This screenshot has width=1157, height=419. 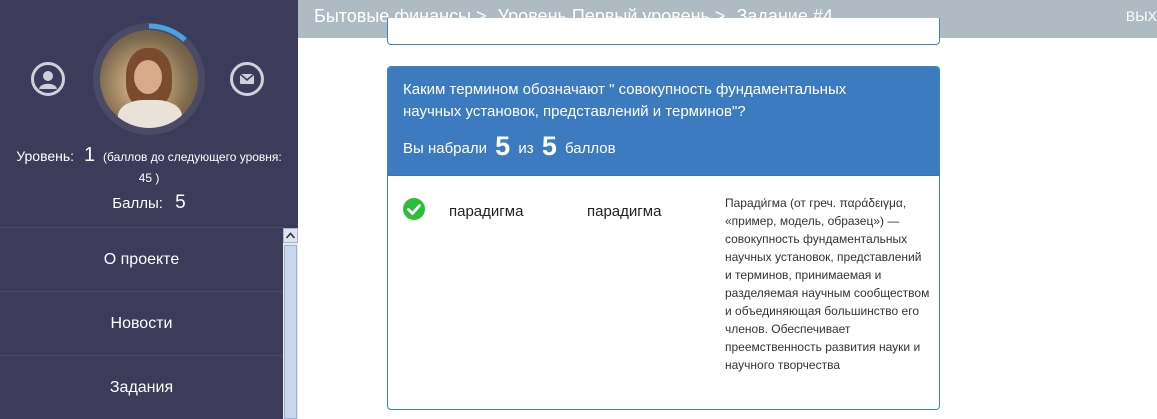 What do you see at coordinates (486, 211) in the screenshot?
I see `user-answer: парадигма` at bounding box center [486, 211].